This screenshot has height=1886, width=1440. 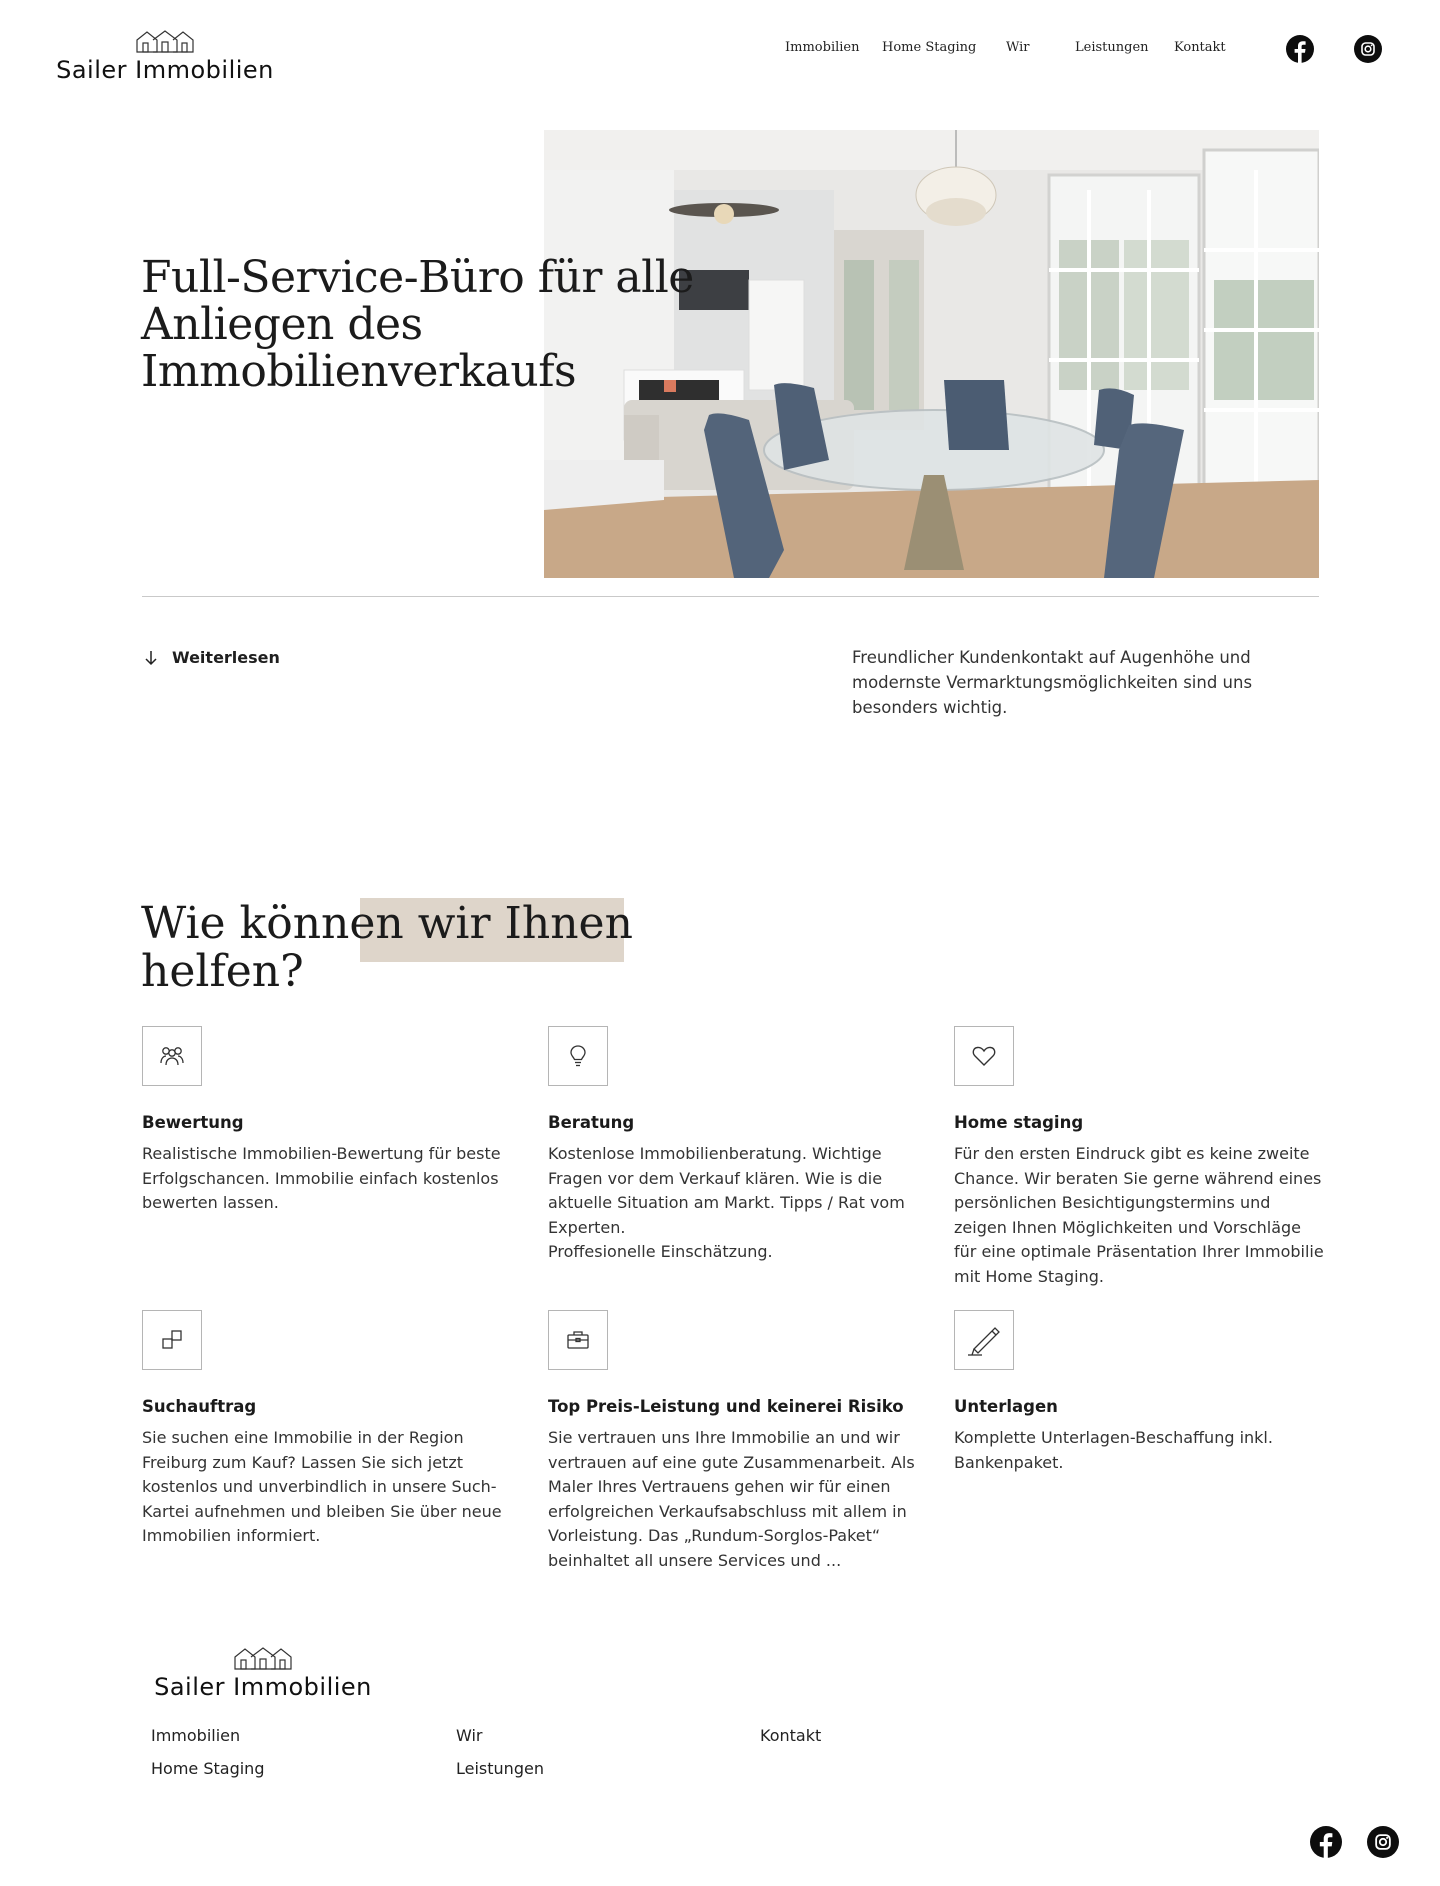 I want to click on footer-link-leistungen: Leistungen, so click(x=500, y=1768).